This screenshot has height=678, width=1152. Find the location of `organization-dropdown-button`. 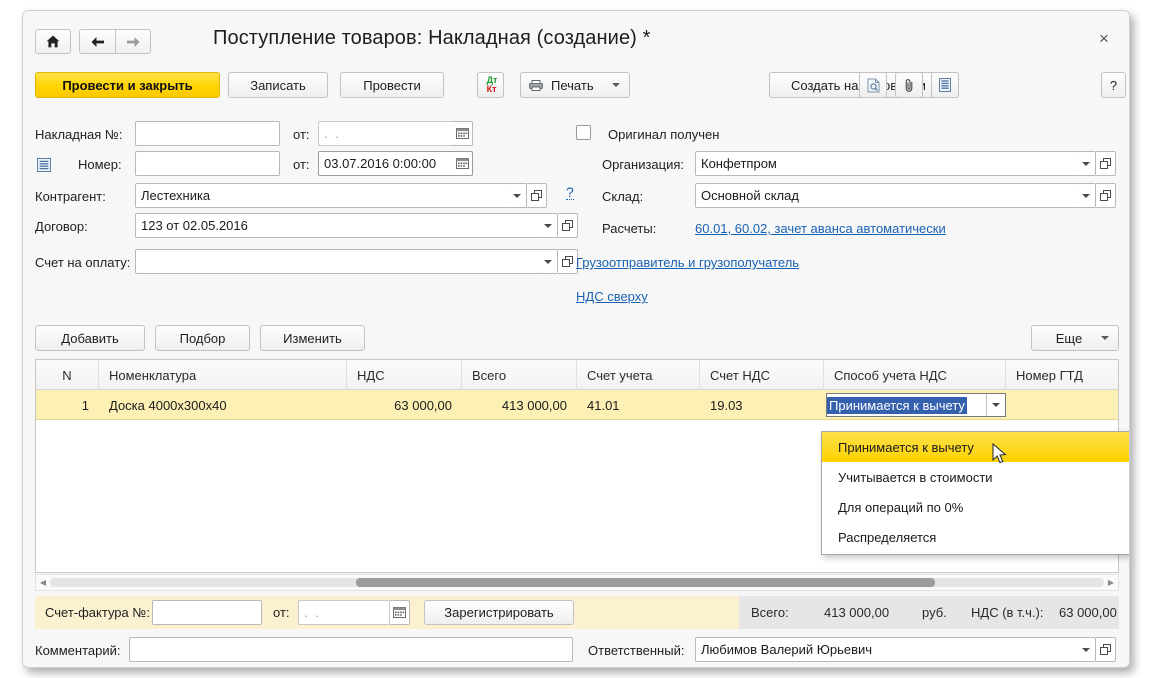

organization-dropdown-button is located at coordinates (1086, 163).